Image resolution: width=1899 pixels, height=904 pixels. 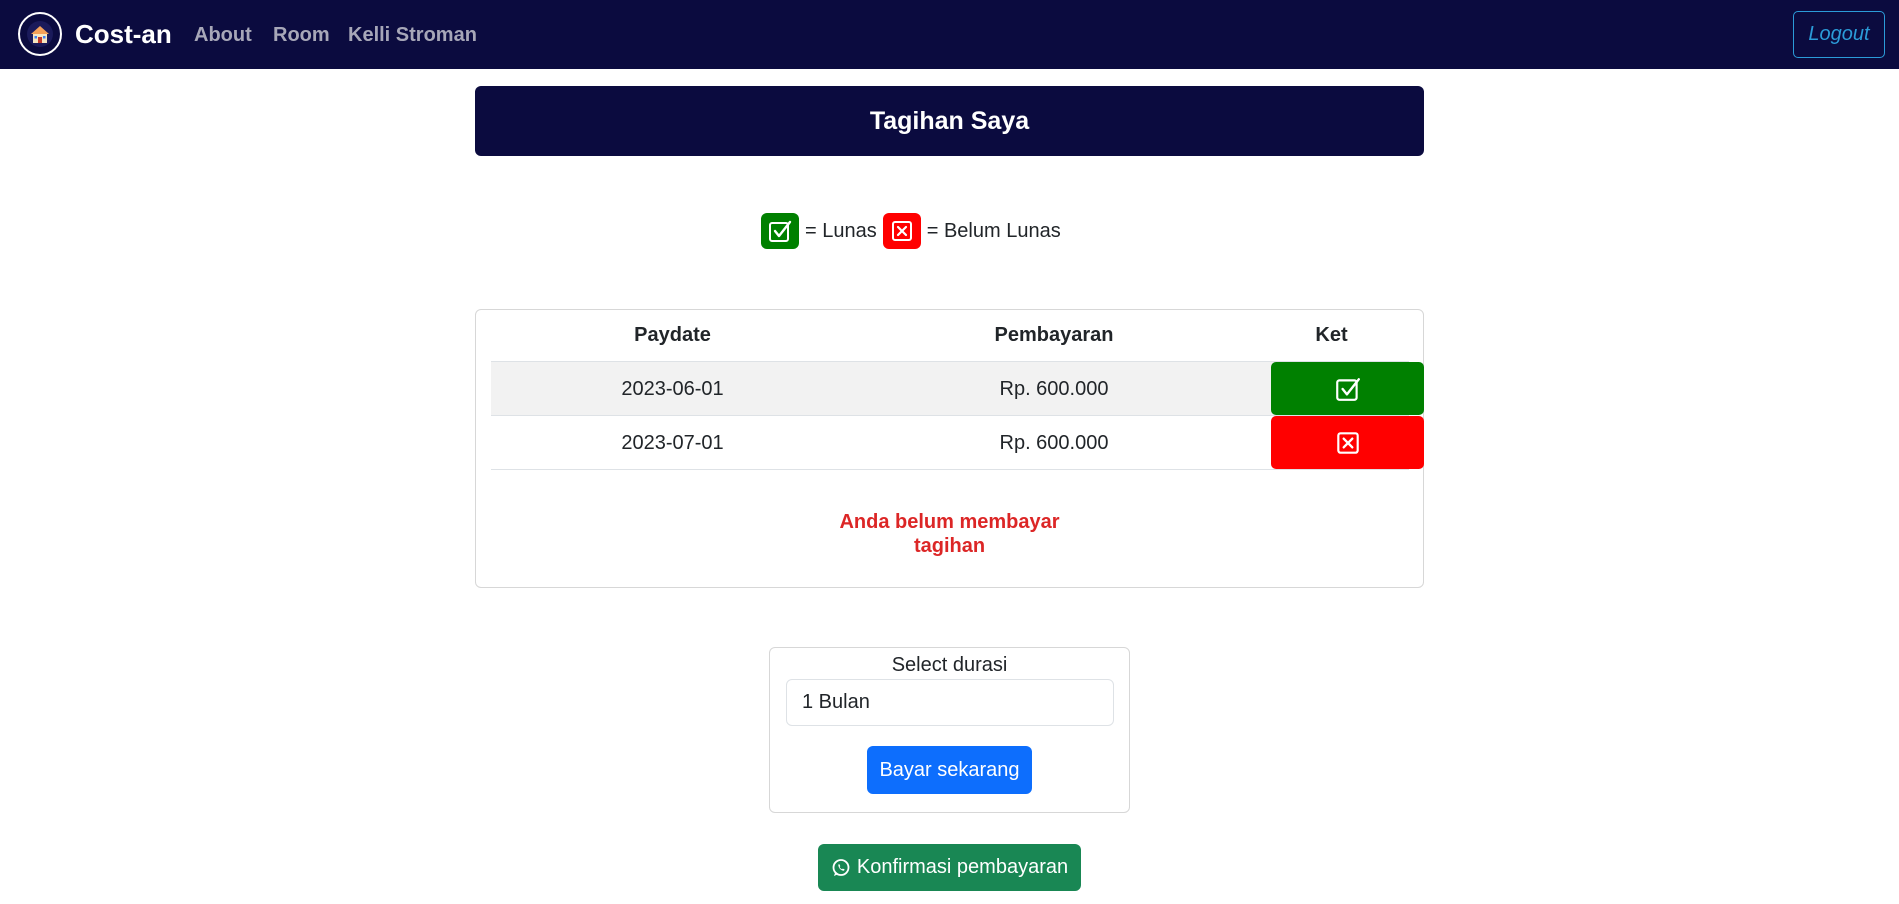 What do you see at coordinates (957, 443) in the screenshot?
I see `table-row: 2023-07-01 Rp. 600.000` at bounding box center [957, 443].